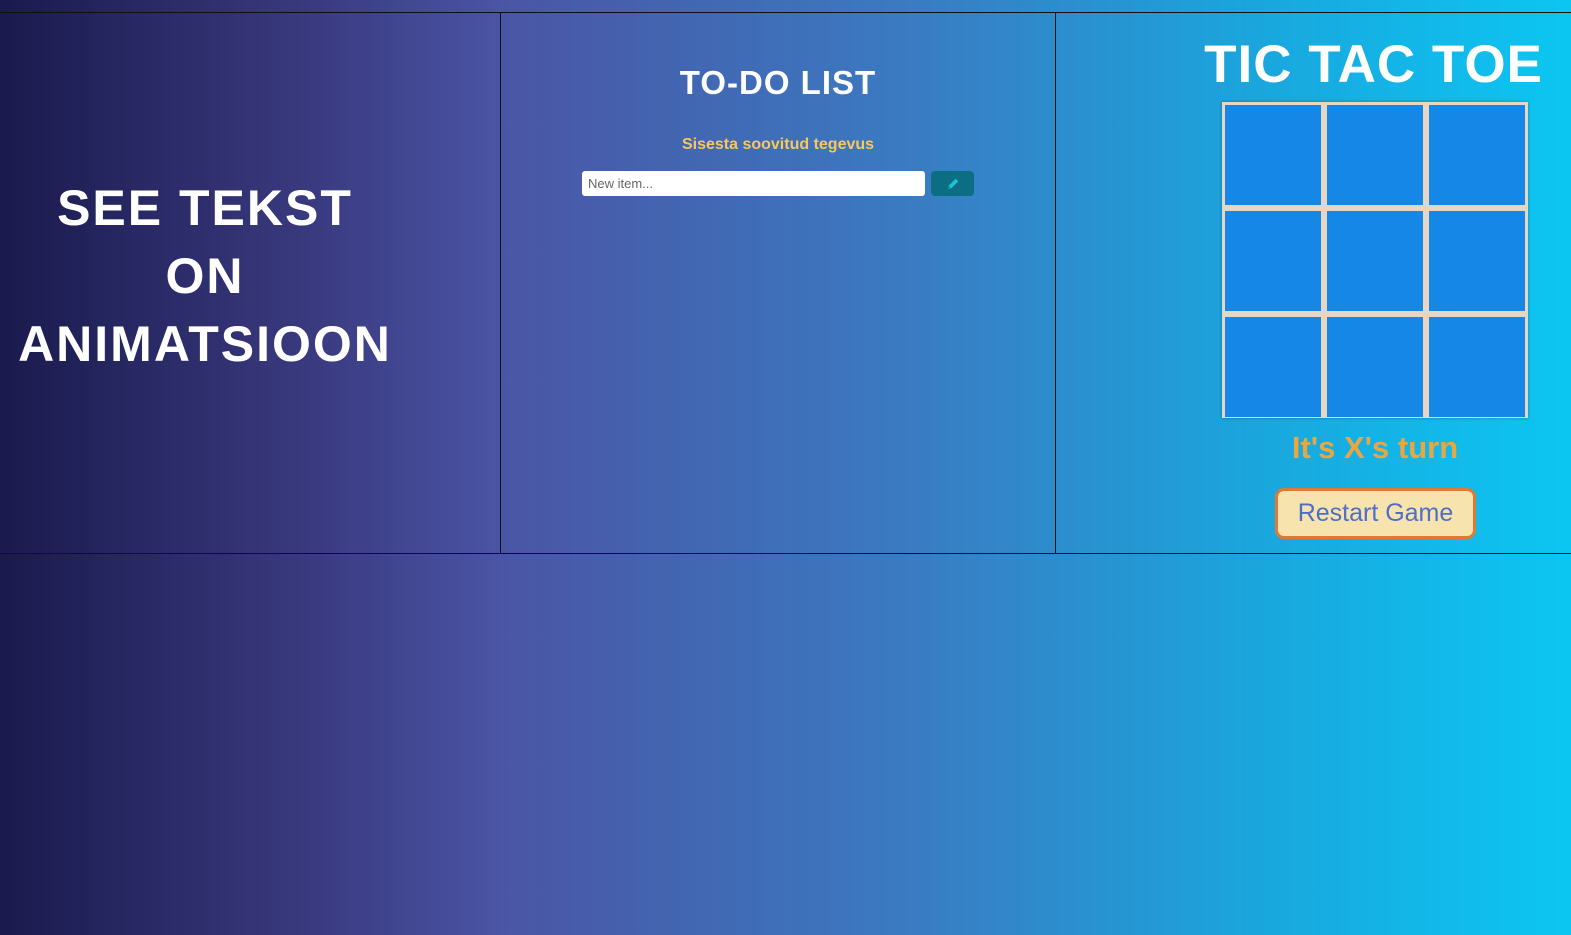 The image size is (1571, 935). I want to click on game-board, so click(1375, 260).